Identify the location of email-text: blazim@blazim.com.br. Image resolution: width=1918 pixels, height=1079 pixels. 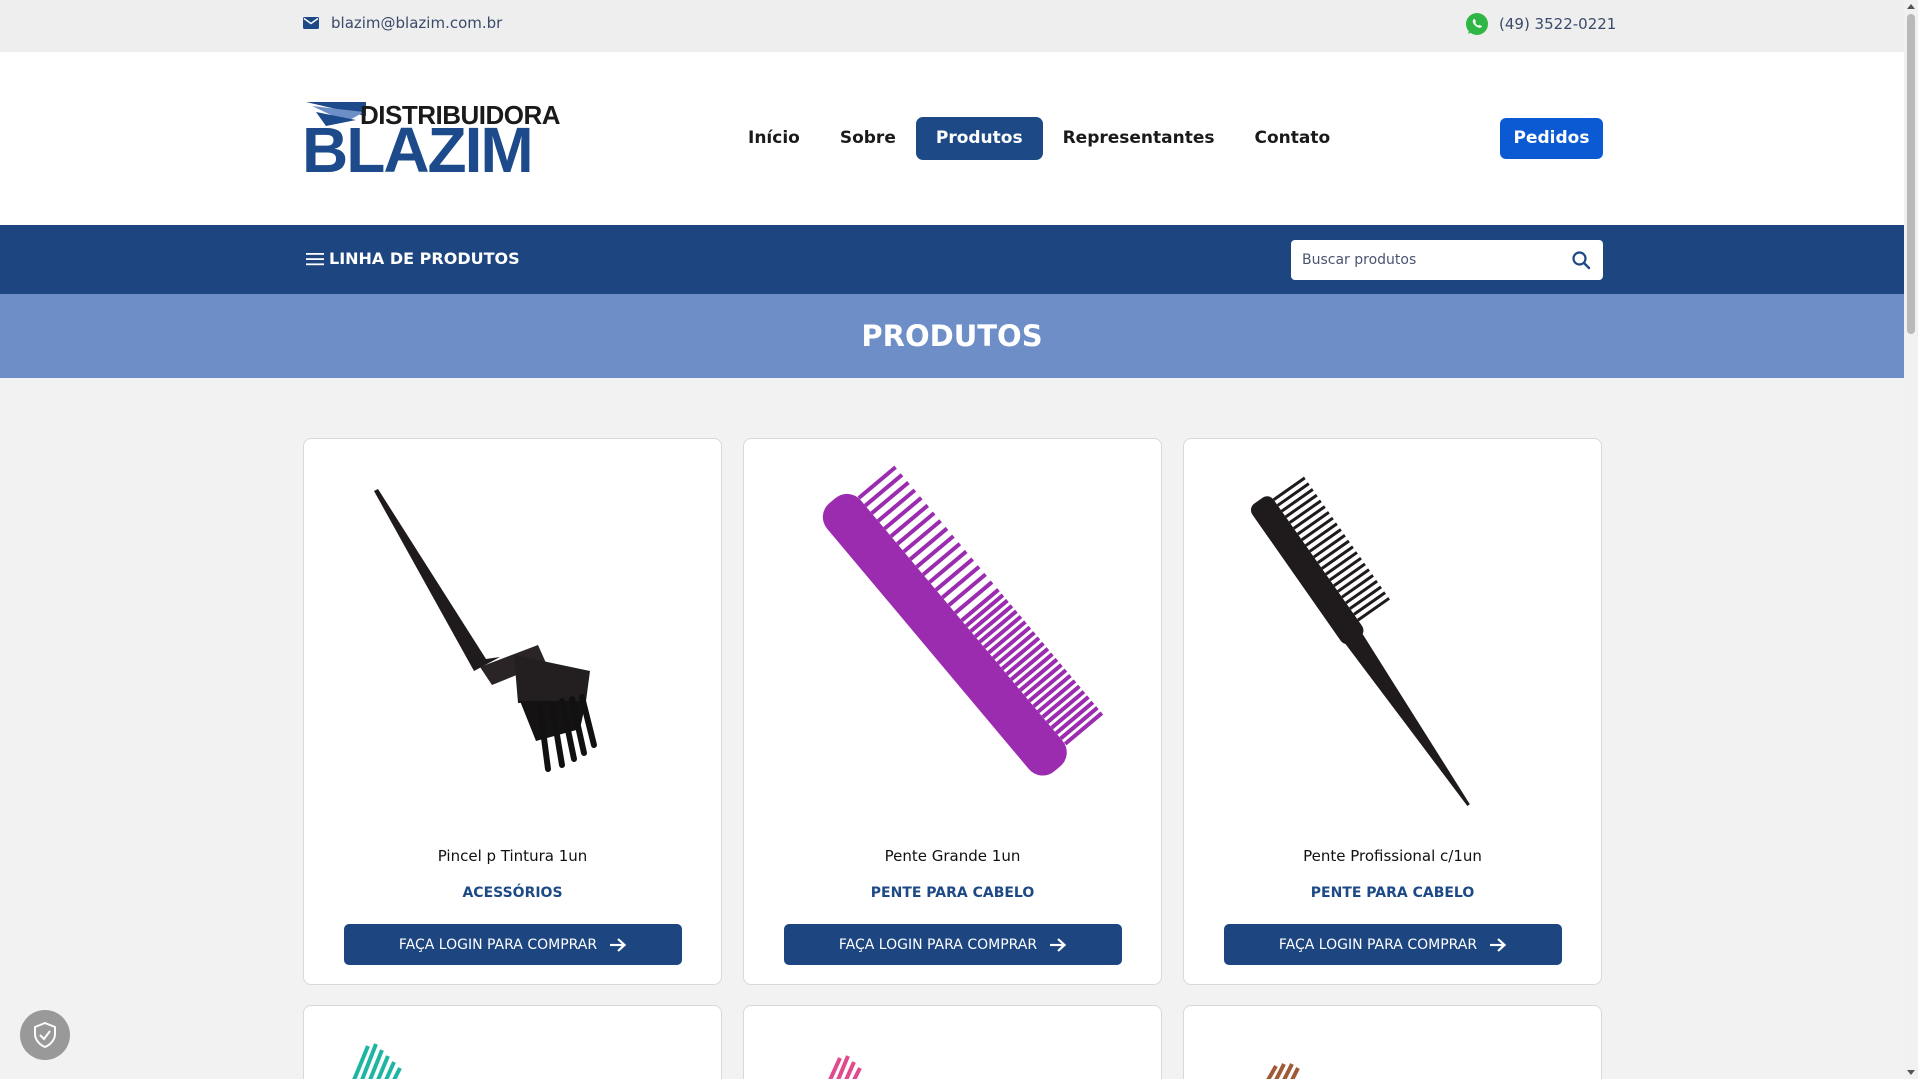
(417, 23).